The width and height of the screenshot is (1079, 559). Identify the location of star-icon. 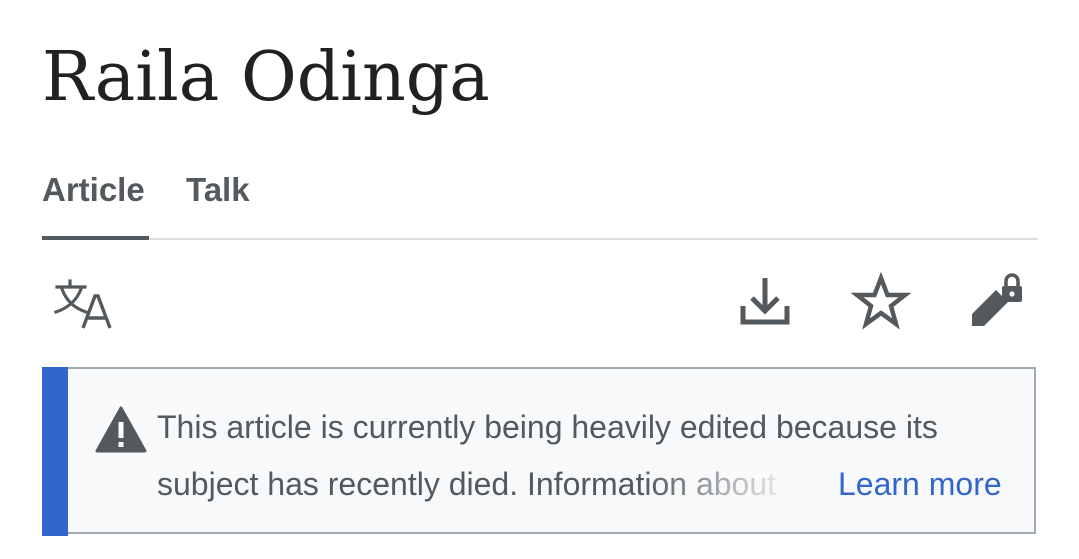
(881, 301).